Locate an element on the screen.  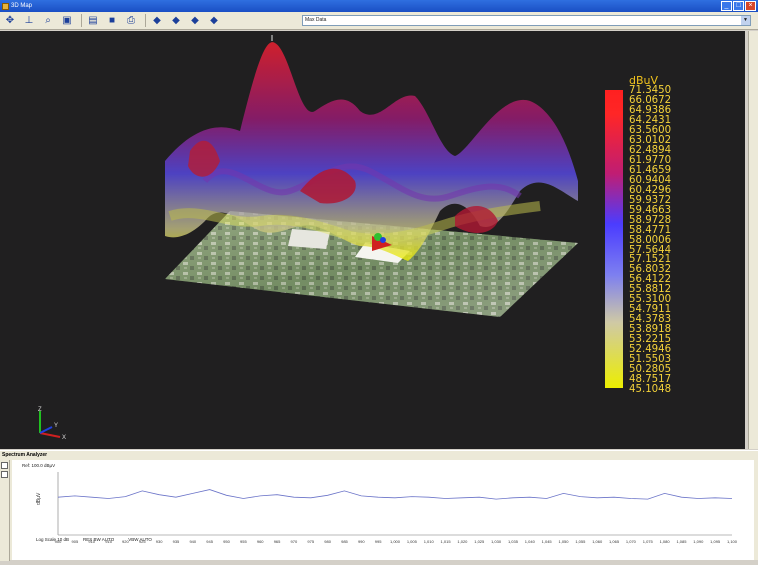
view-front-icon: ◆ is located at coordinates (157, 20).